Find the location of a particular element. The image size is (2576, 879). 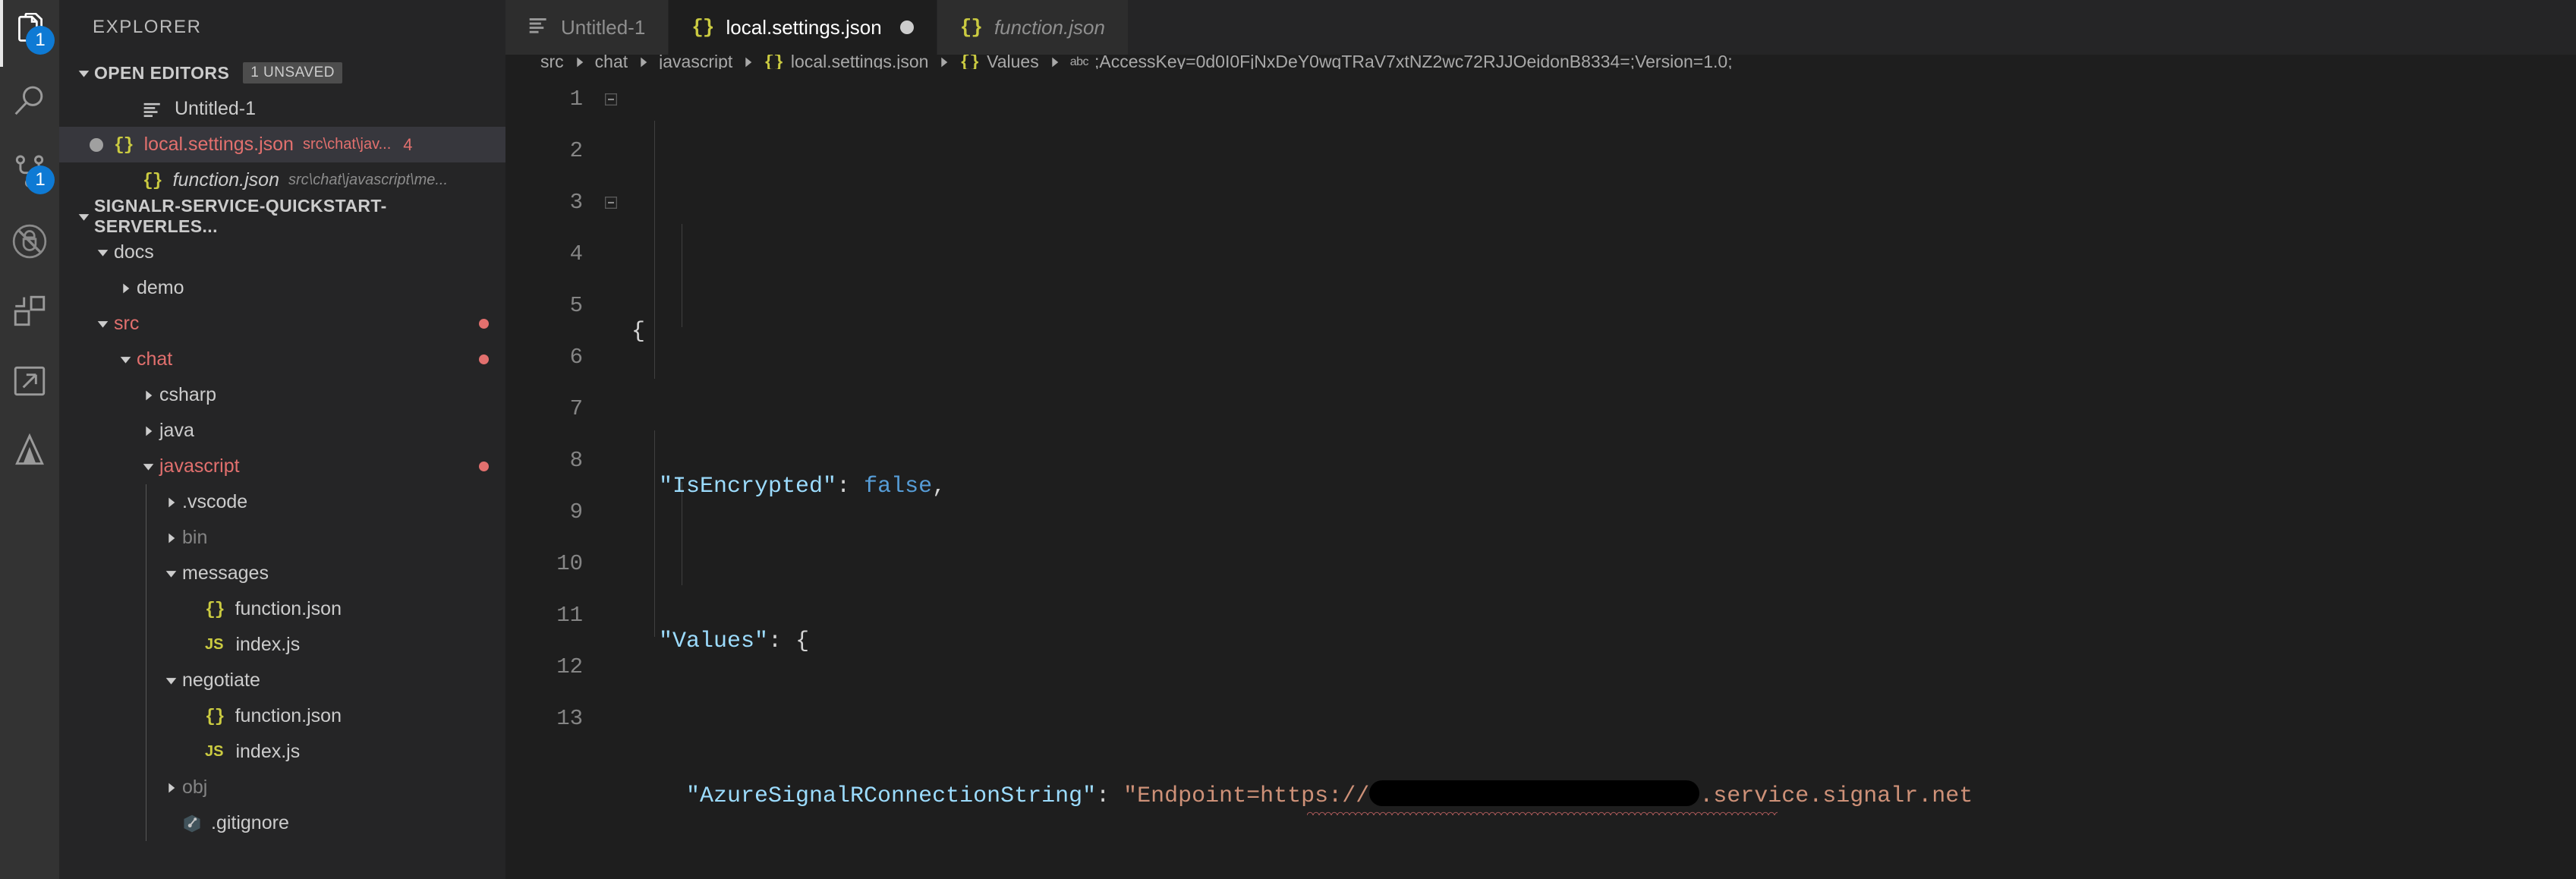

tree-item-label: src is located at coordinates (127, 324).